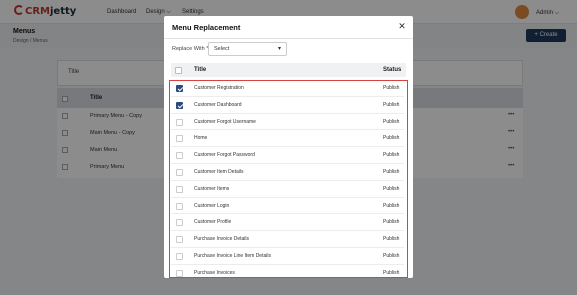 Image resolution: width=577 pixels, height=295 pixels. What do you see at coordinates (287, 172) in the screenshot?
I see `list-item: Customer Item Details Publish` at bounding box center [287, 172].